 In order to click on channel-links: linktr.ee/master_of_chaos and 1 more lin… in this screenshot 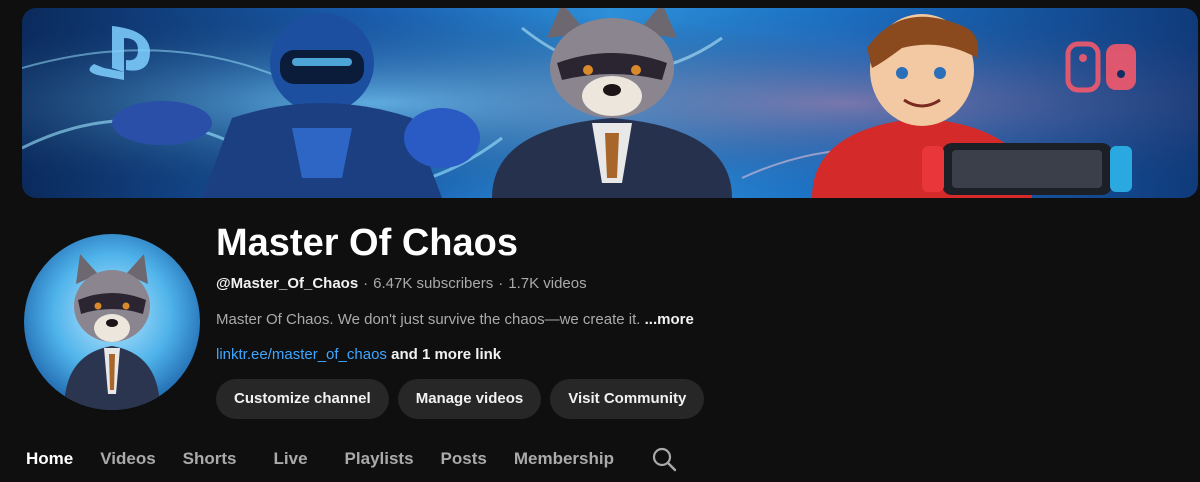, I will do `click(358, 355)`.